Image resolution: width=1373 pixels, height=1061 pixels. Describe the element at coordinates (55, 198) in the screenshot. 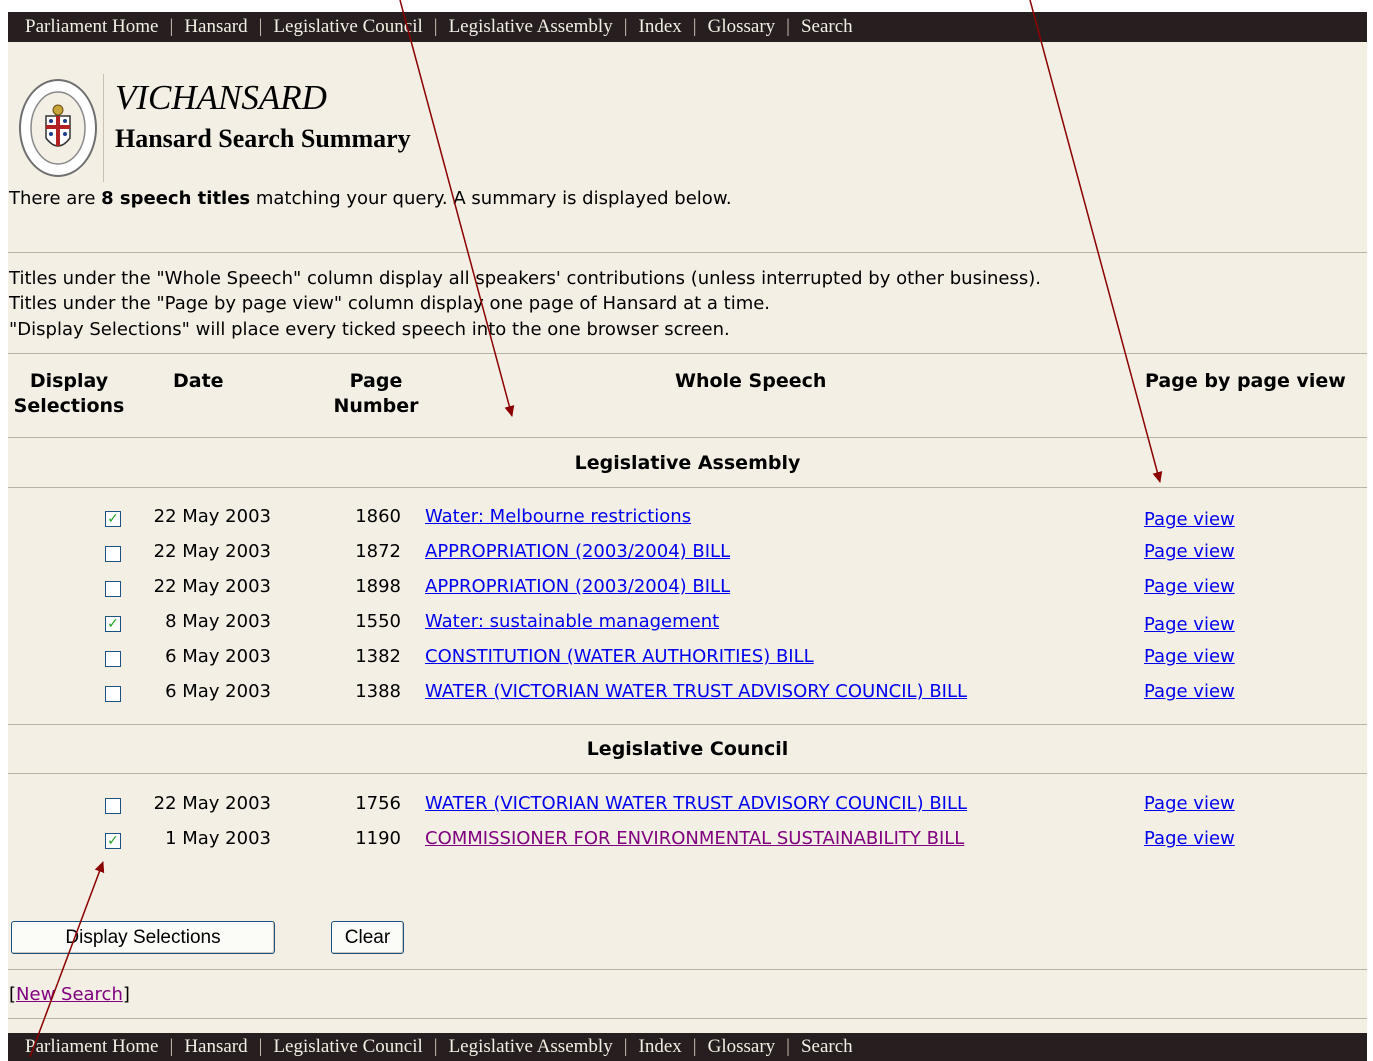

I see `summary-prefix: There are` at that location.